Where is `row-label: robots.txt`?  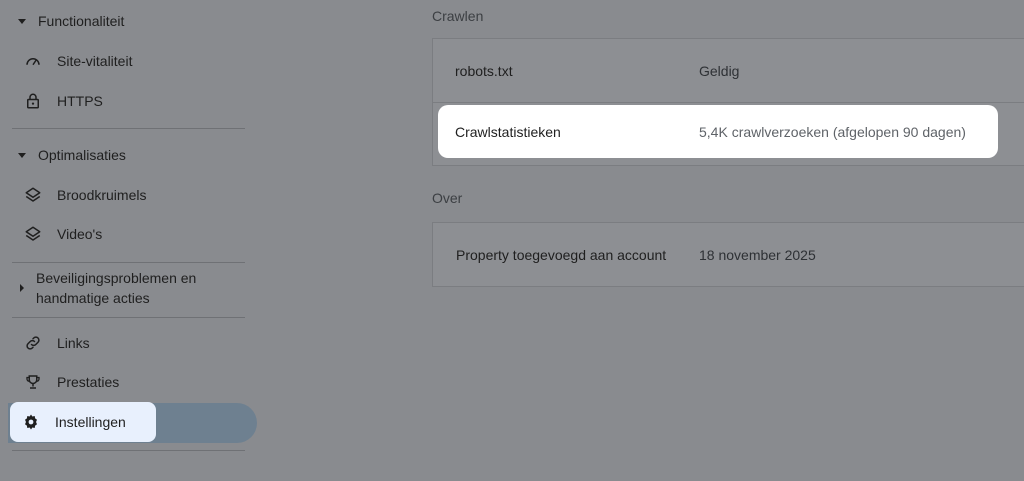 row-label: robots.txt is located at coordinates (484, 70).